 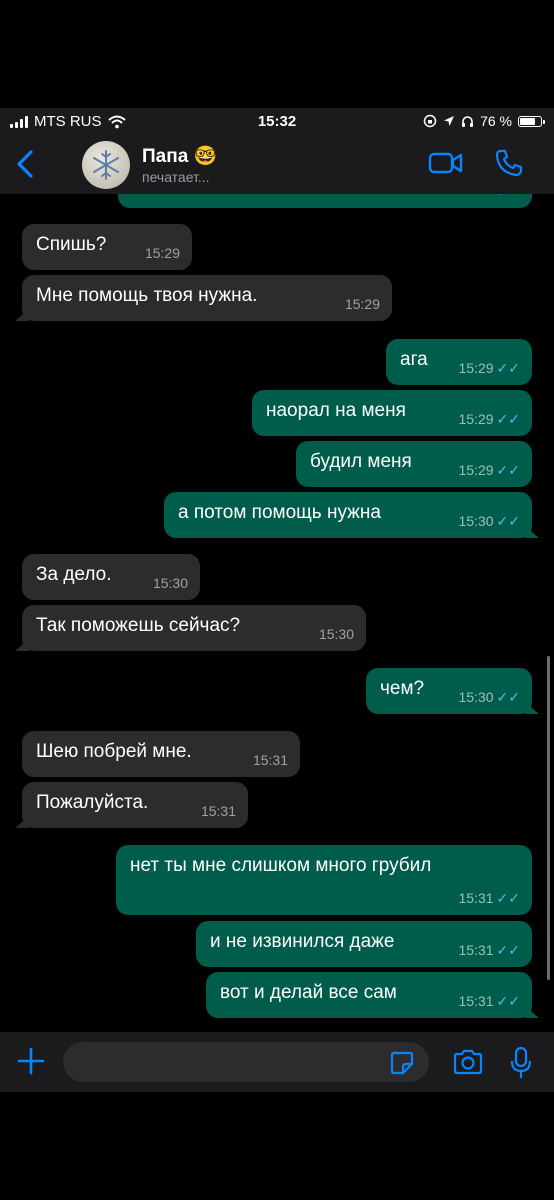 What do you see at coordinates (336, 410) in the screenshot?
I see `message-text: наорал на меня` at bounding box center [336, 410].